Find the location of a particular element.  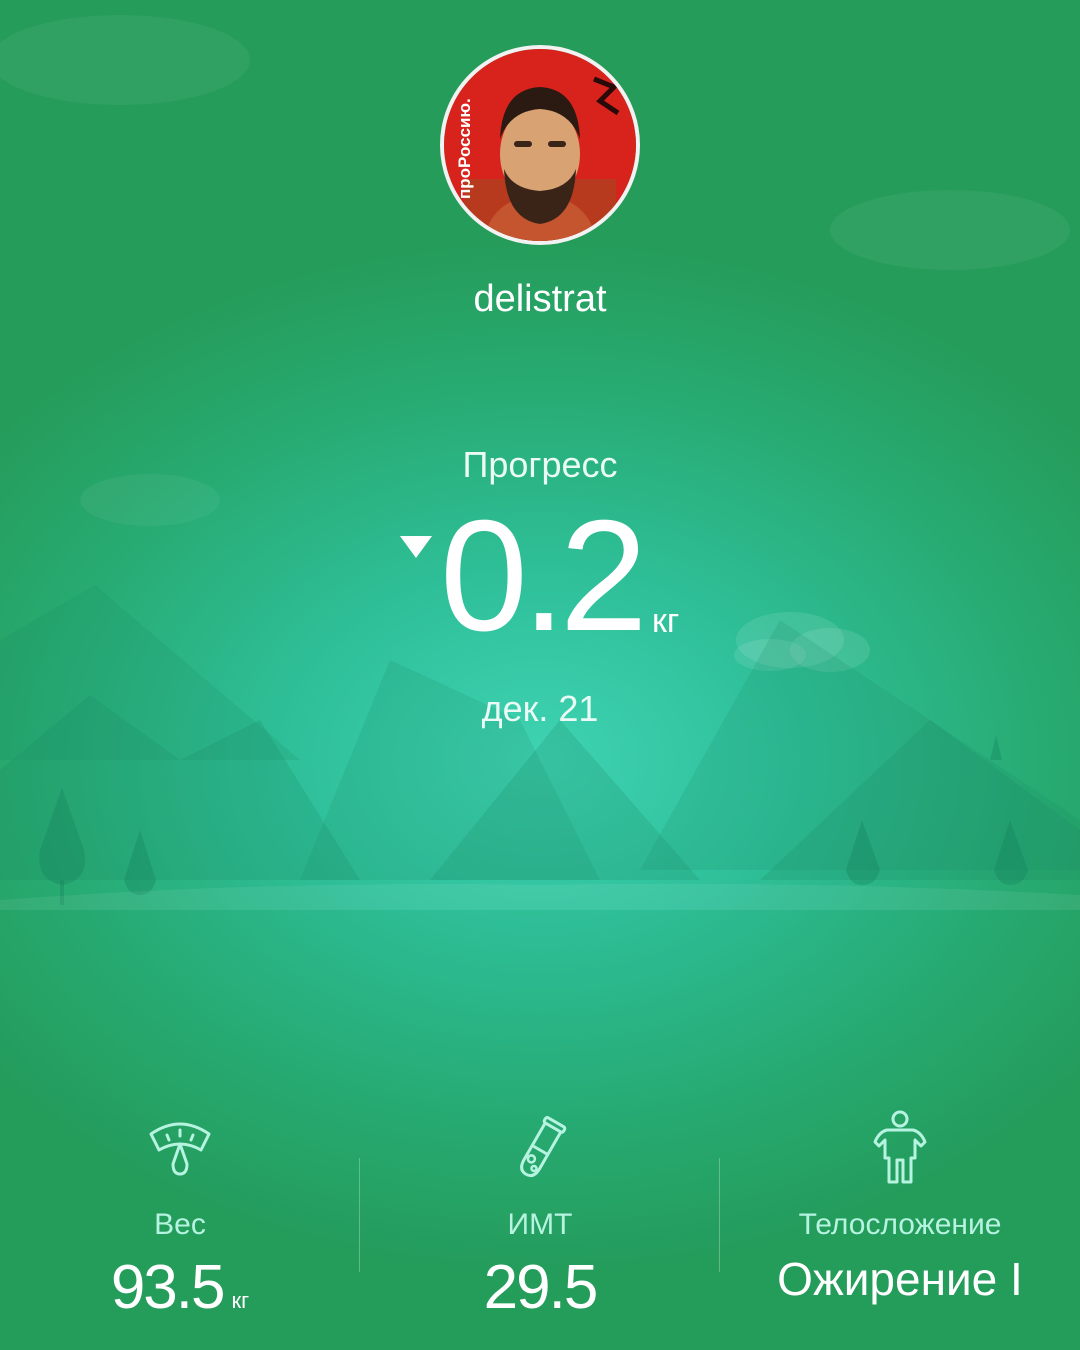

stat-bmi-value: 29.5 is located at coordinates (541, 1287).